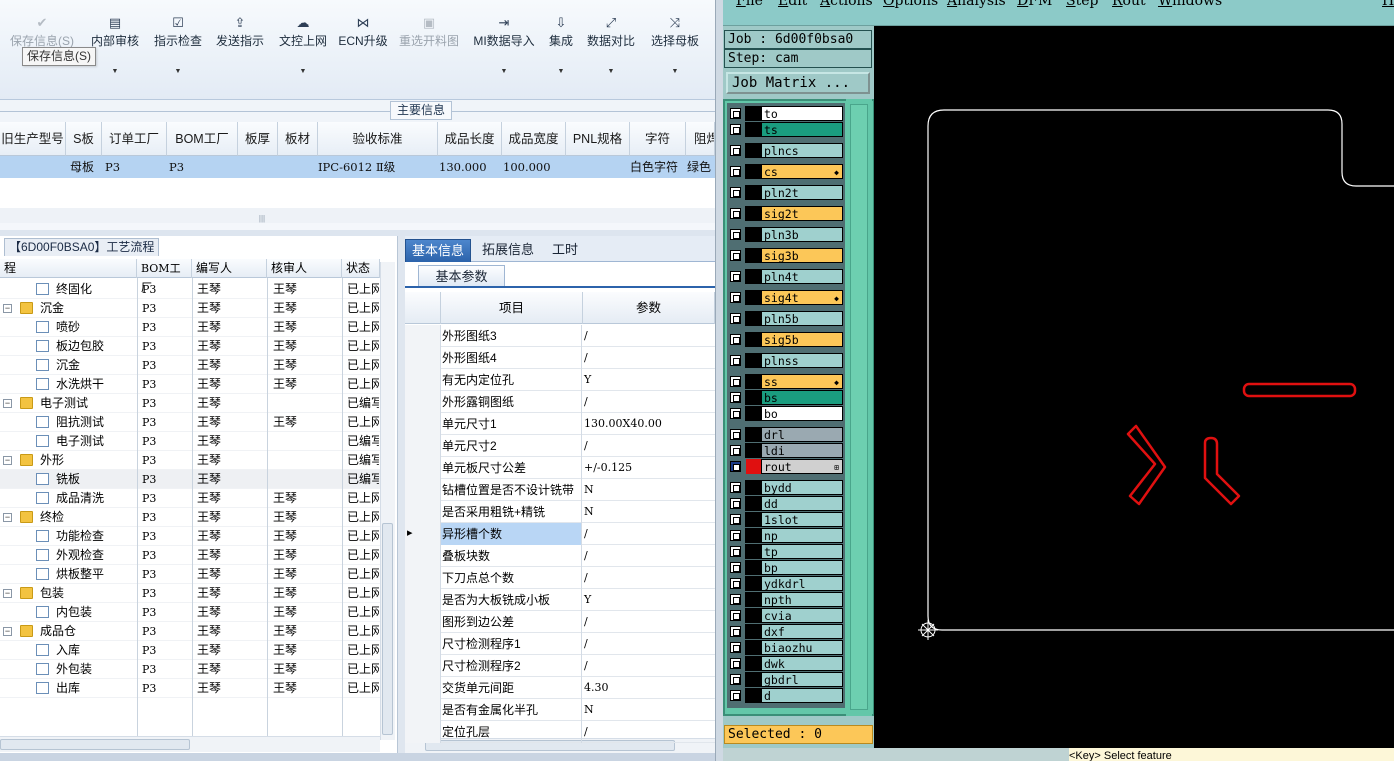 The width and height of the screenshot is (1394, 761). I want to click on param-value: N, so click(649, 512).